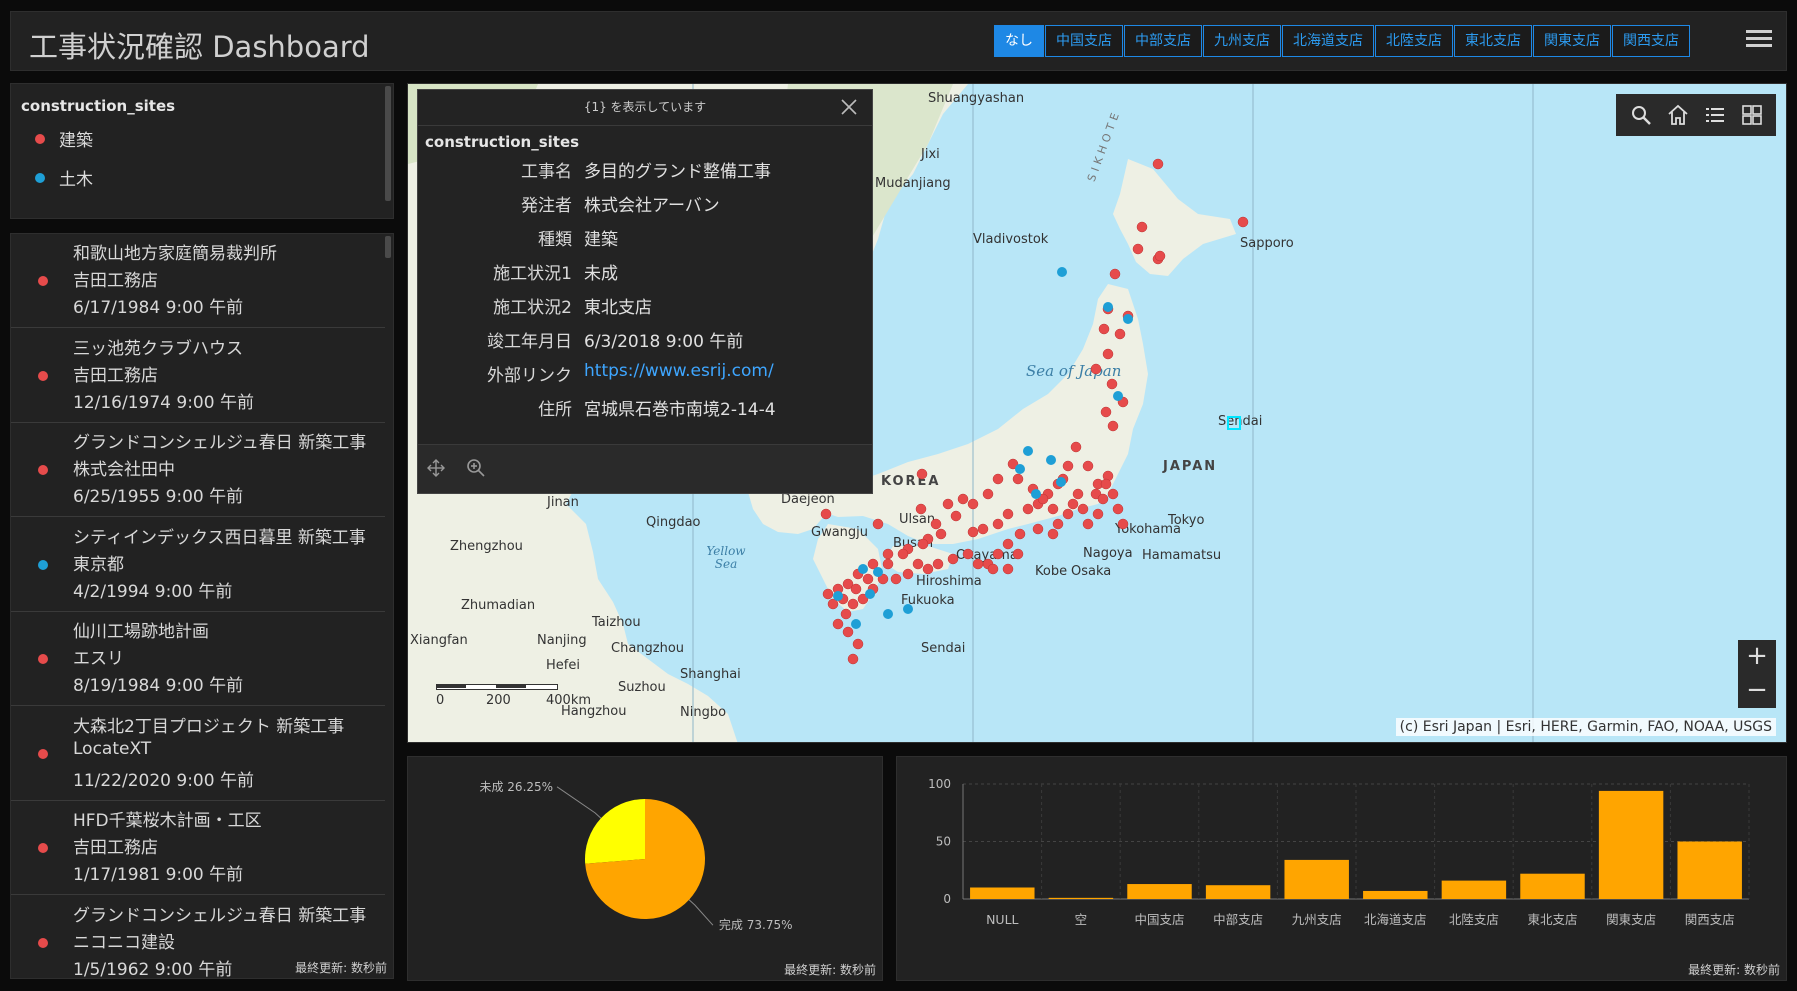  Describe the element at coordinates (198, 281) in the screenshot. I see `site-list-item: 和歌山地方家庭簡易裁判所 吉田工務店 6/17/1984 9:00 午前` at that location.